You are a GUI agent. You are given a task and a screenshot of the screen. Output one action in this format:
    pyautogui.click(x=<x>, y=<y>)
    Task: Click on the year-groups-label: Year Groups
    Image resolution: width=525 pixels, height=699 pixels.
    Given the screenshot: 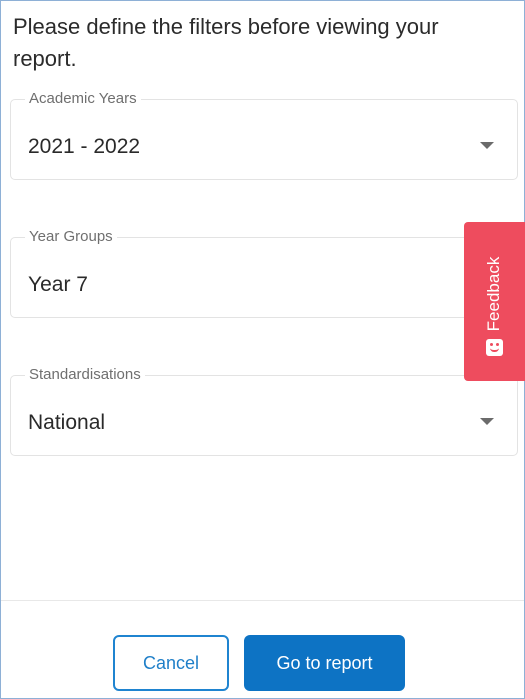 What is the action you would take?
    pyautogui.click(x=71, y=237)
    